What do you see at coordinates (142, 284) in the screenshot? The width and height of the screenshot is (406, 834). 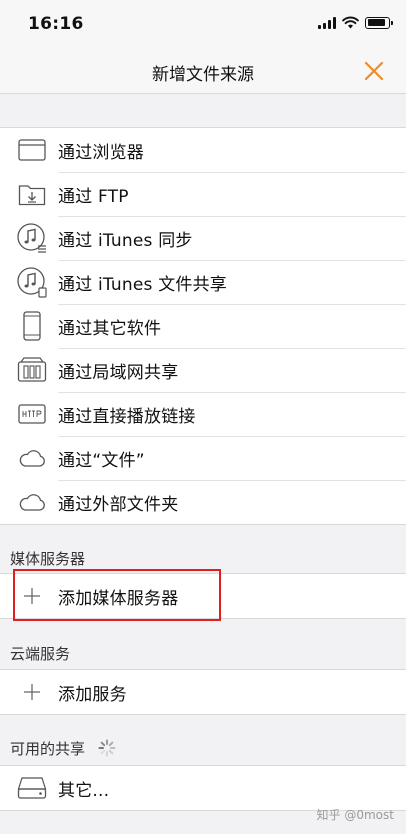 I see `source-label: 通过 iTunes 文件共享` at bounding box center [142, 284].